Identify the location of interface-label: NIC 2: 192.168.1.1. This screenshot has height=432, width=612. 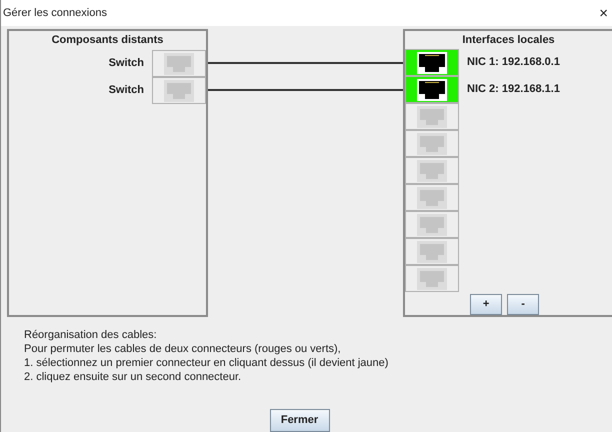
(513, 90).